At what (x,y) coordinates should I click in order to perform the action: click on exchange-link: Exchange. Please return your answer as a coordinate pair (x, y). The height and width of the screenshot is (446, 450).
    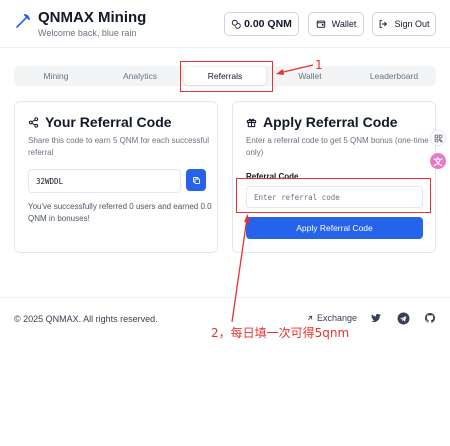
    Looking at the image, I should click on (331, 318).